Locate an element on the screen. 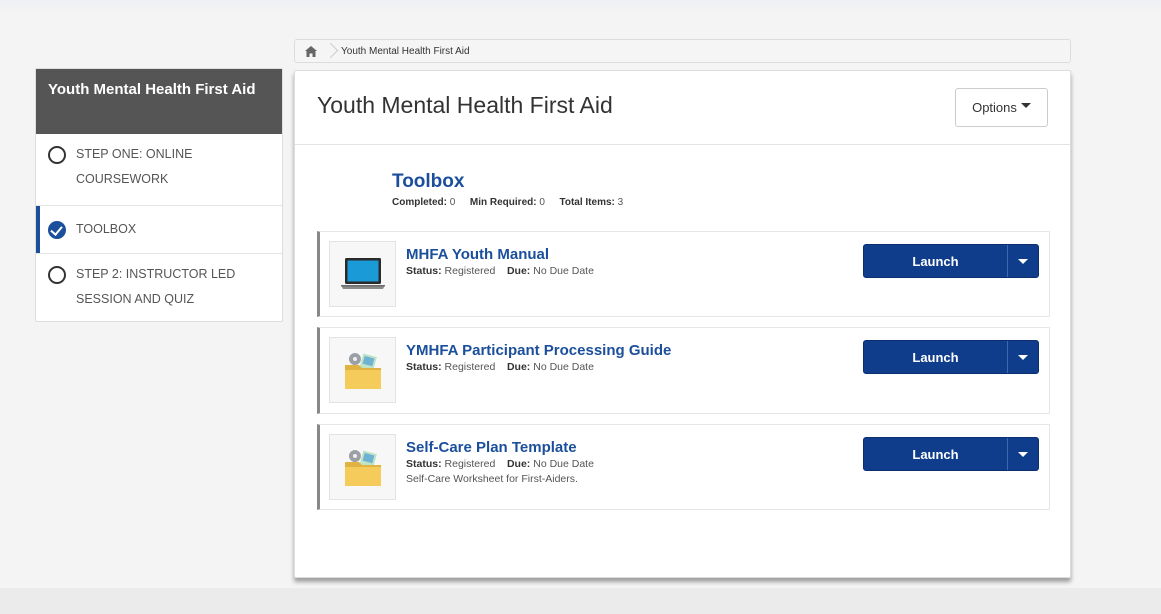  item-title: YMHFA Participant Processing Guide is located at coordinates (538, 350).